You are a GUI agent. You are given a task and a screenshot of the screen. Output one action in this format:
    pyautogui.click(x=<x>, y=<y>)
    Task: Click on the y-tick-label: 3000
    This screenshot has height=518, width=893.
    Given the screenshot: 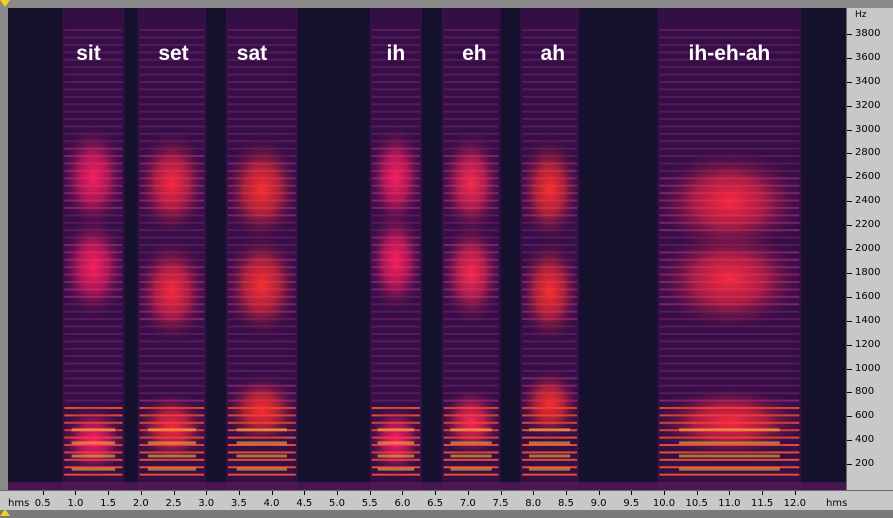 What is the action you would take?
    pyautogui.click(x=868, y=129)
    